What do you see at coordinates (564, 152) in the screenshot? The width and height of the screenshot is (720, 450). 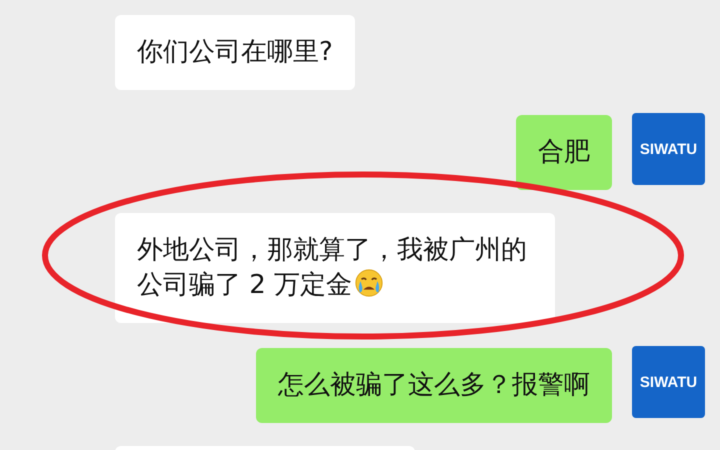 I see `message-bubble: 合肥` at bounding box center [564, 152].